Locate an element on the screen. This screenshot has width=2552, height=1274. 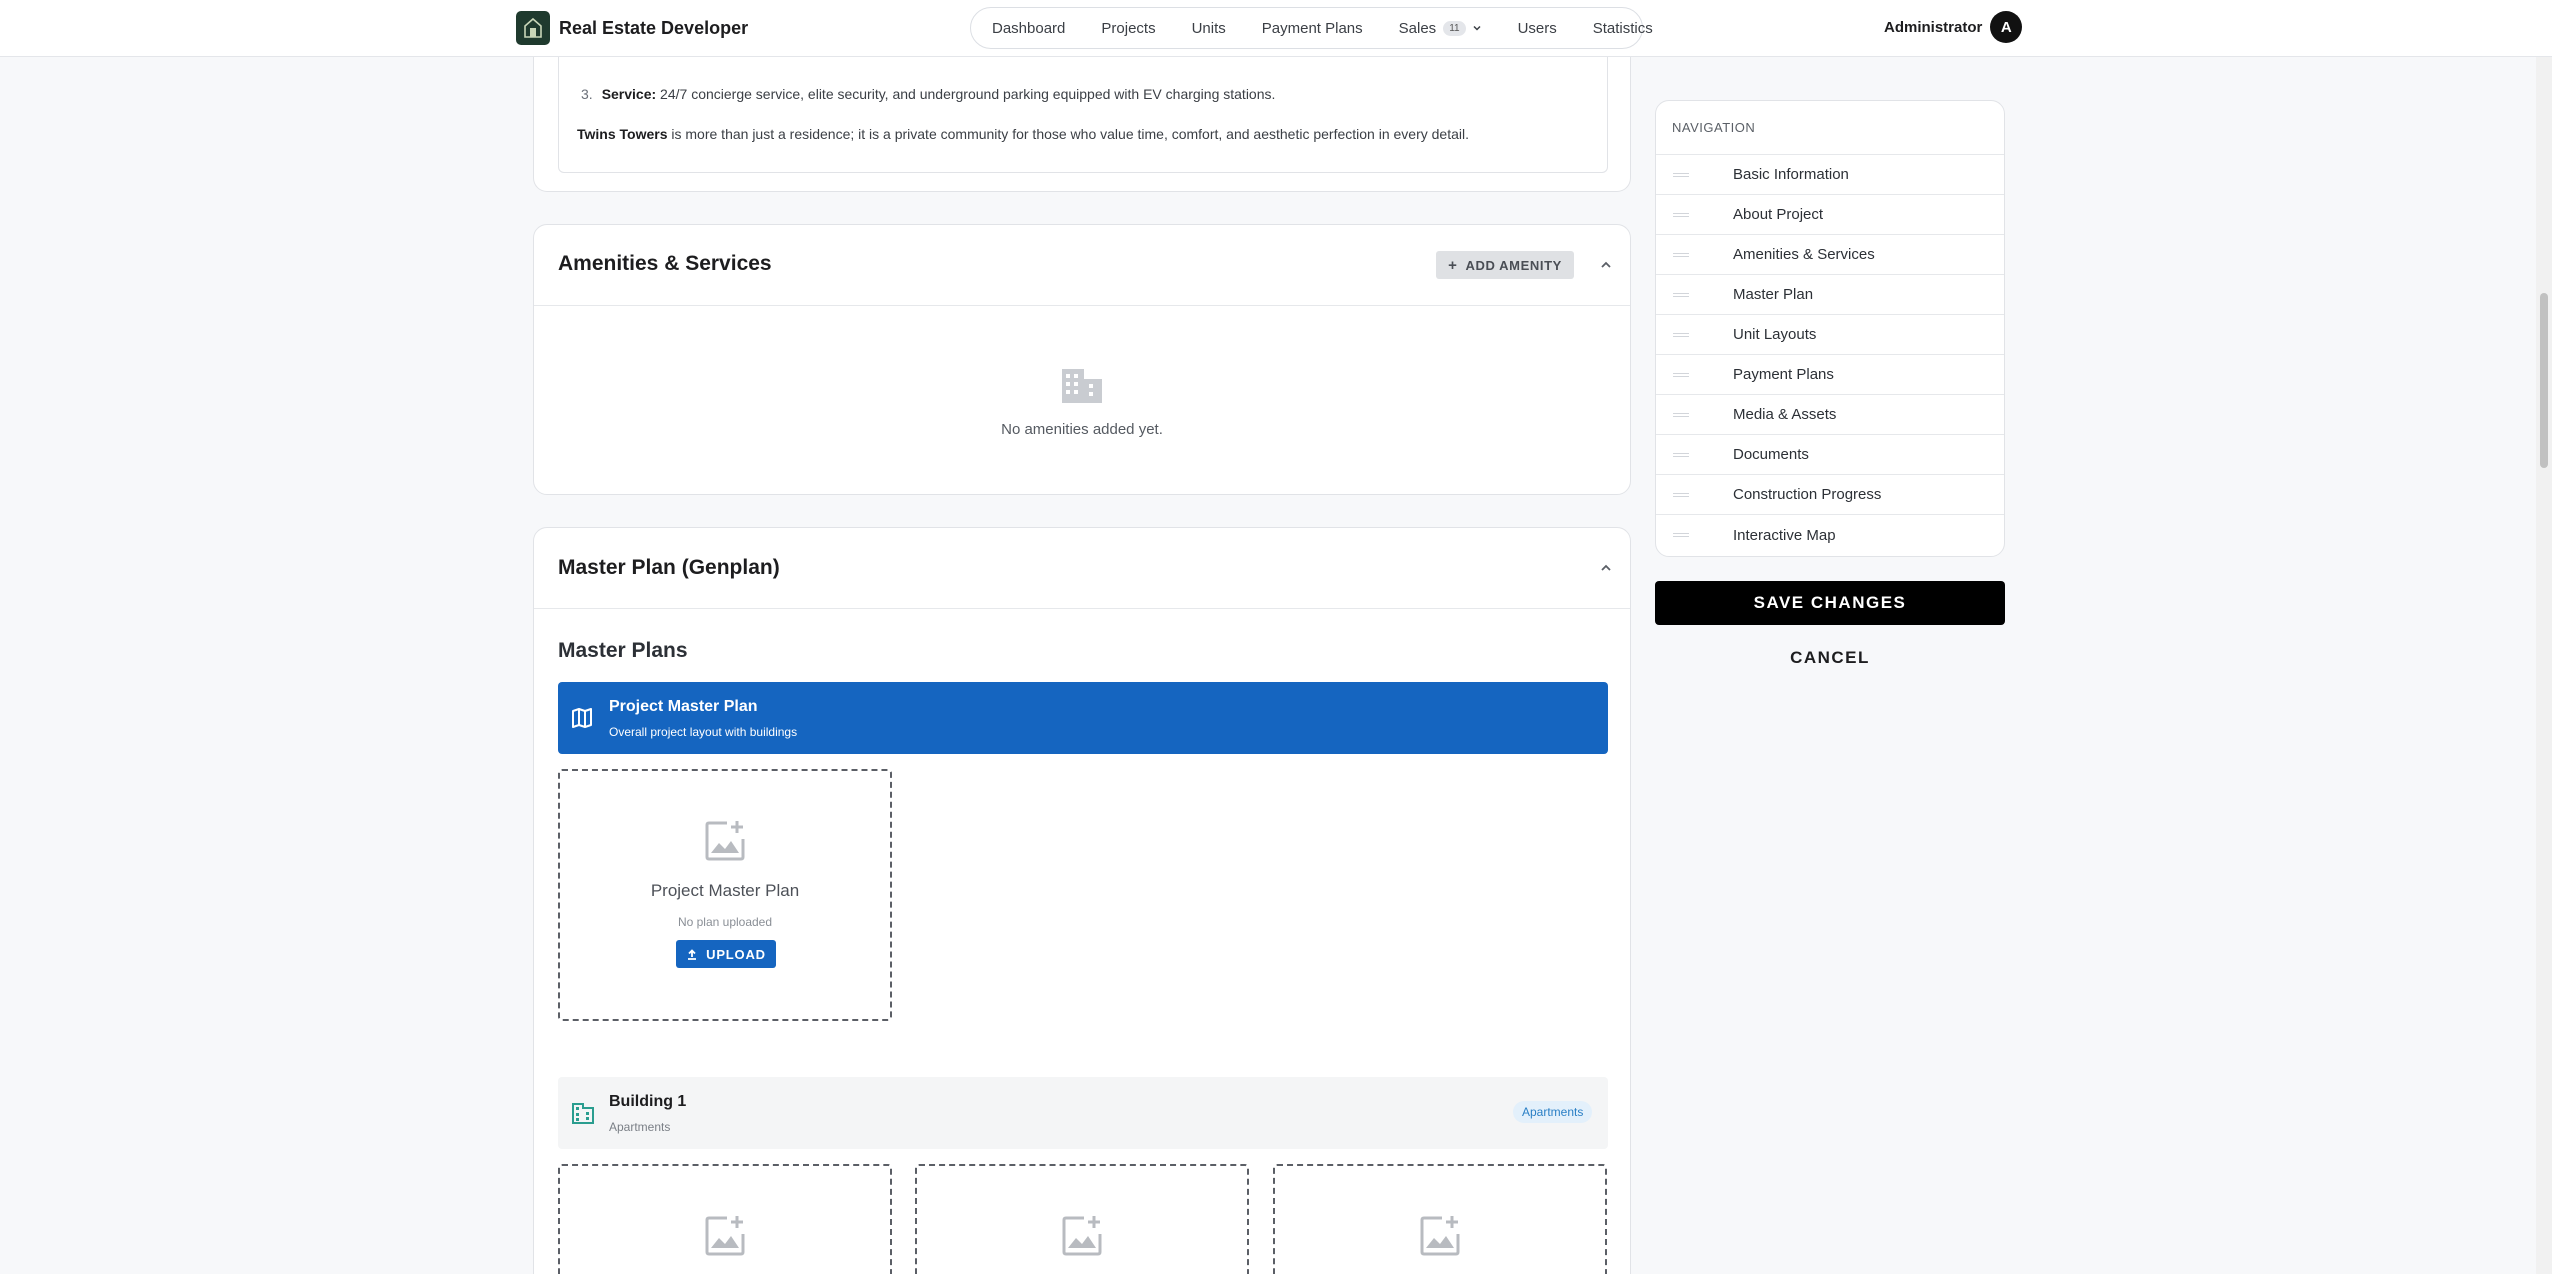
plan-description: Overall project layout with buildings is located at coordinates (703, 732).